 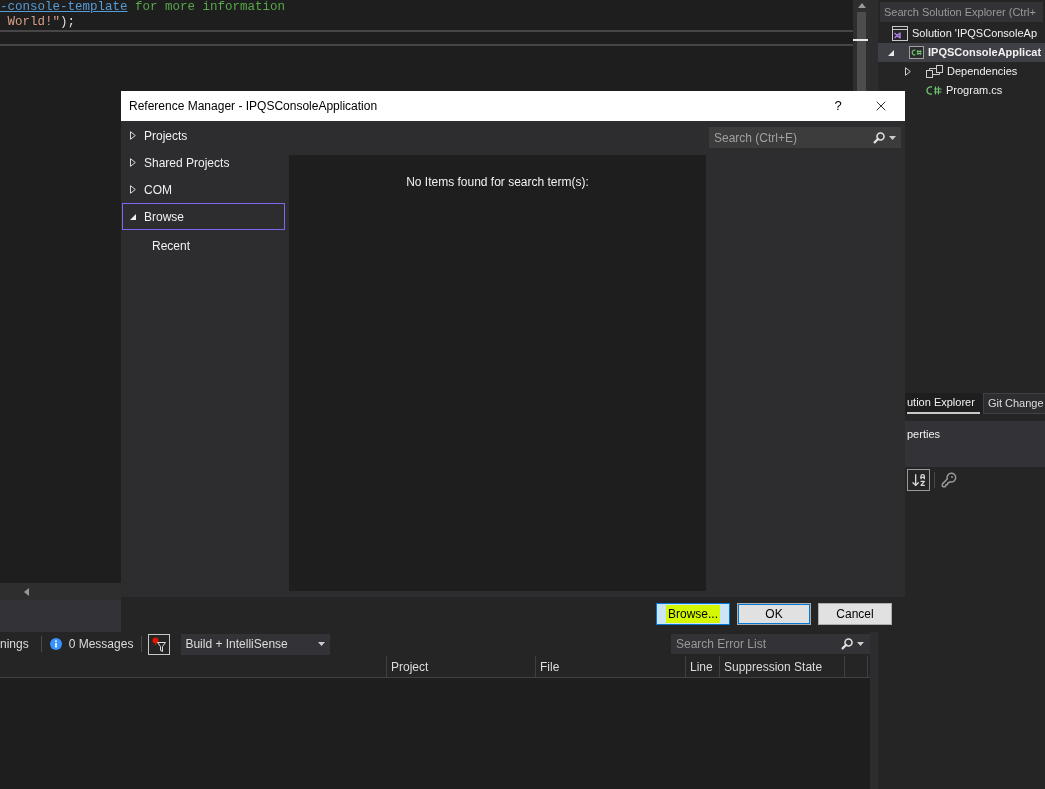 What do you see at coordinates (961, 33) in the screenshot?
I see `tree-item: Solution 'IPQSConsoleAp` at bounding box center [961, 33].